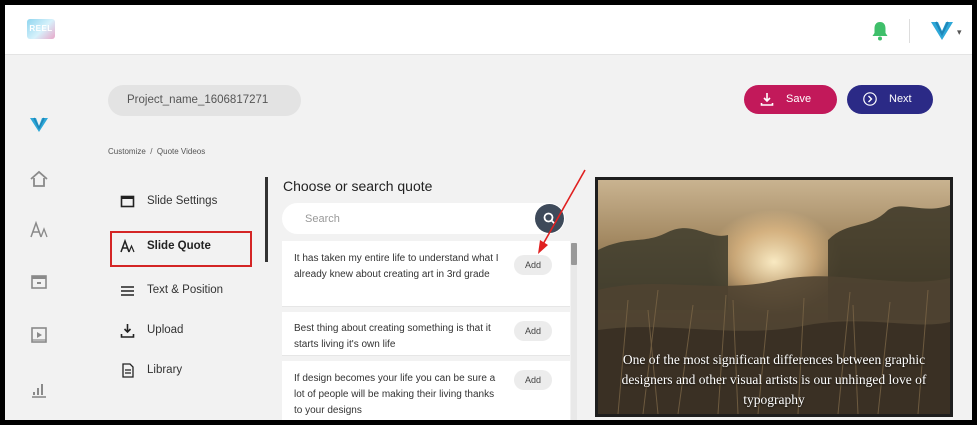 This screenshot has height=425, width=977. Describe the element at coordinates (799, 99) in the screenshot. I see `save-label: Save` at that location.